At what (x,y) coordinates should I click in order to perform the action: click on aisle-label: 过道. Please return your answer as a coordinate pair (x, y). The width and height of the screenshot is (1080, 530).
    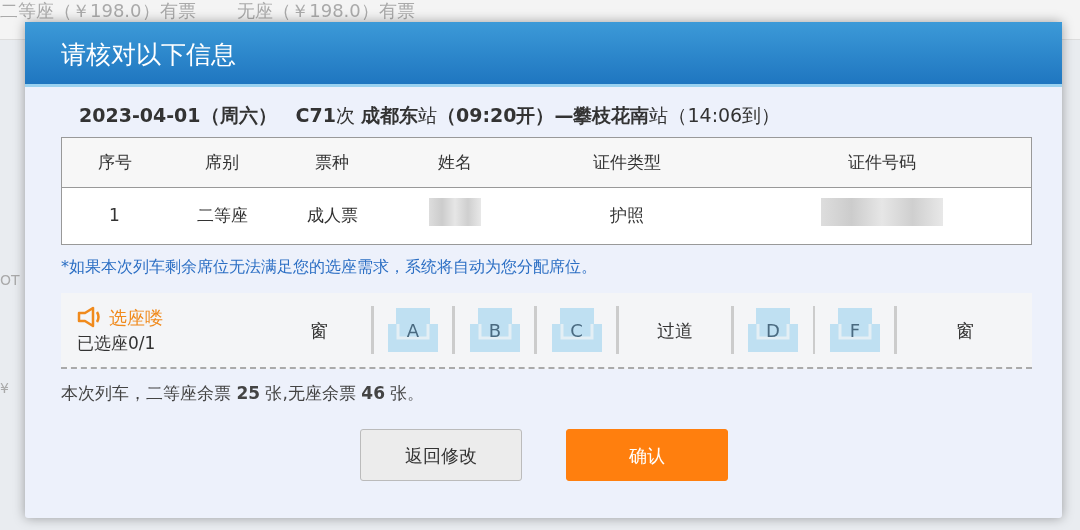
    Looking at the image, I should click on (674, 330).